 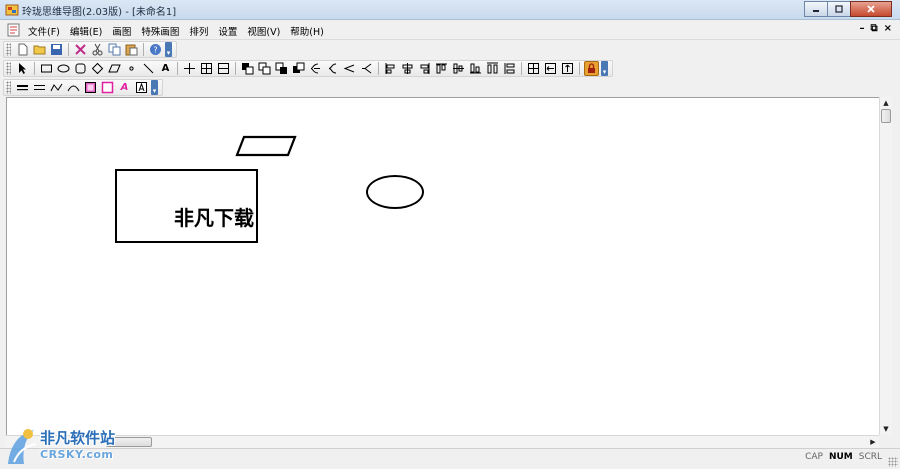 I want to click on ellipse-tool, so click(x=63, y=68).